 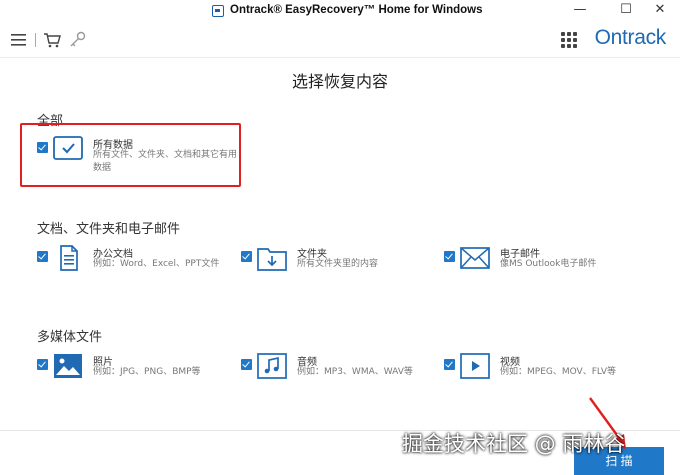 What do you see at coordinates (339, 81) in the screenshot?
I see `page-title: 选择恢复内容` at bounding box center [339, 81].